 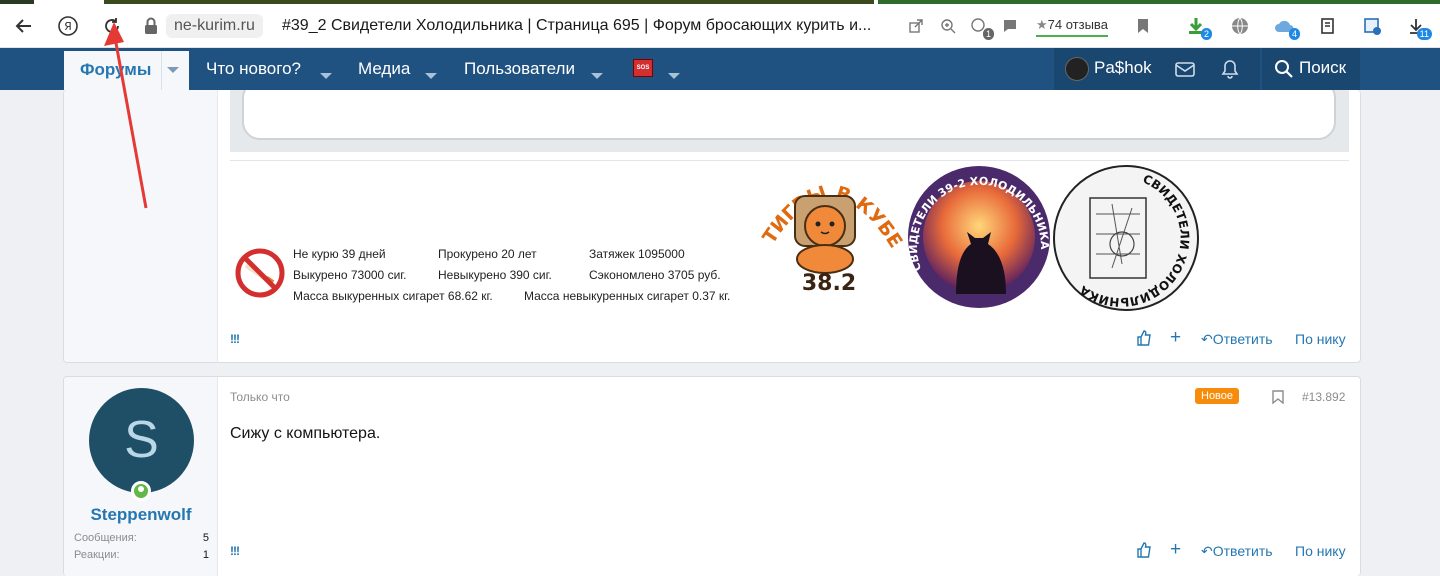 What do you see at coordinates (916, 26) in the screenshot?
I see `share-icon` at bounding box center [916, 26].